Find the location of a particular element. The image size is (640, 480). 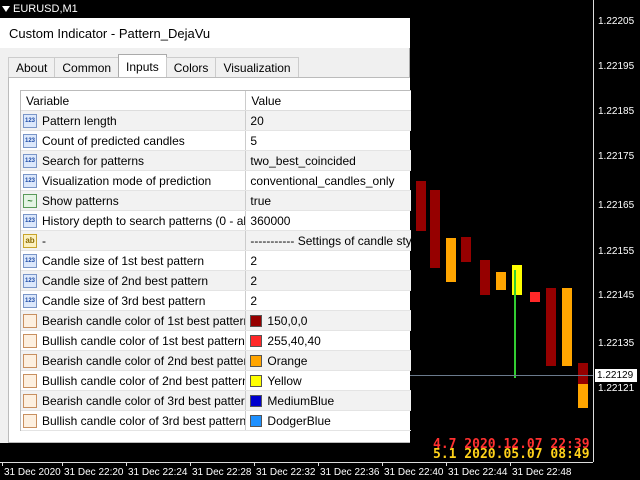

parameter-name: Visualization mode of prediction is located at coordinates (127, 180).